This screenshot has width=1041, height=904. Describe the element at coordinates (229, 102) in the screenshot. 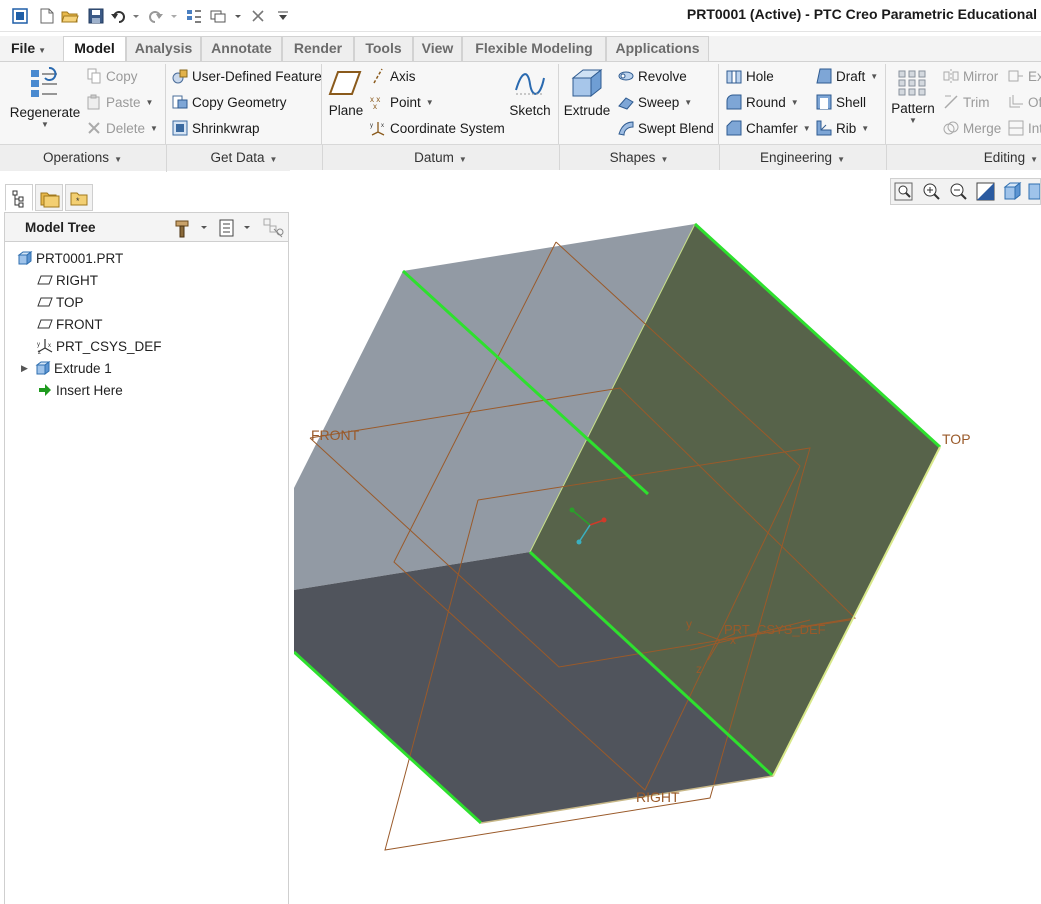

I see `copy-geometry-button: Copy Geometry` at that location.